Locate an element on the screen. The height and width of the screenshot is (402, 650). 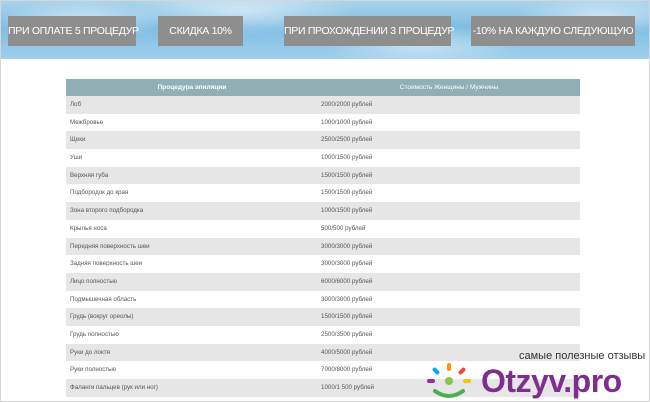
price-cell: 2000/2000 рублей is located at coordinates (347, 104).